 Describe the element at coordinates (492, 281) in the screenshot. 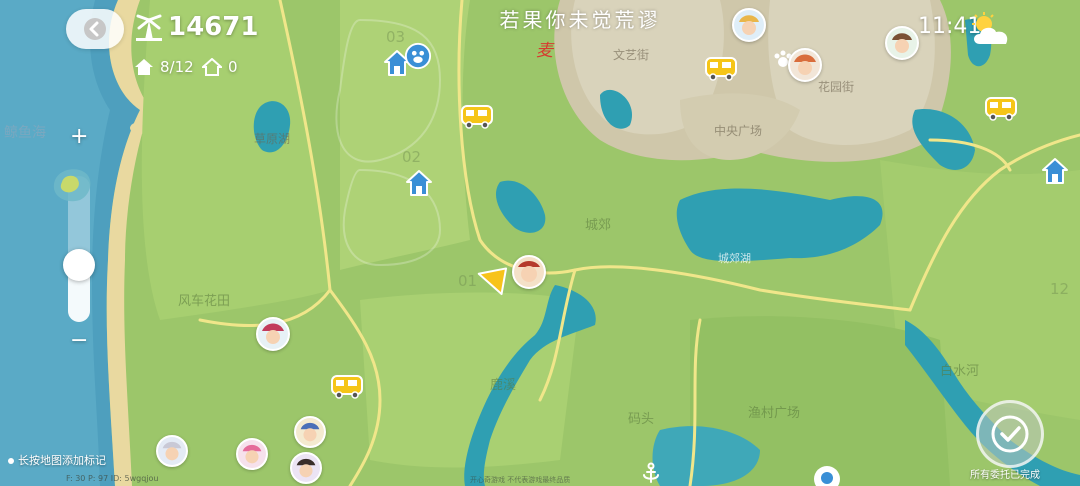

I see `player-position-icon` at that location.